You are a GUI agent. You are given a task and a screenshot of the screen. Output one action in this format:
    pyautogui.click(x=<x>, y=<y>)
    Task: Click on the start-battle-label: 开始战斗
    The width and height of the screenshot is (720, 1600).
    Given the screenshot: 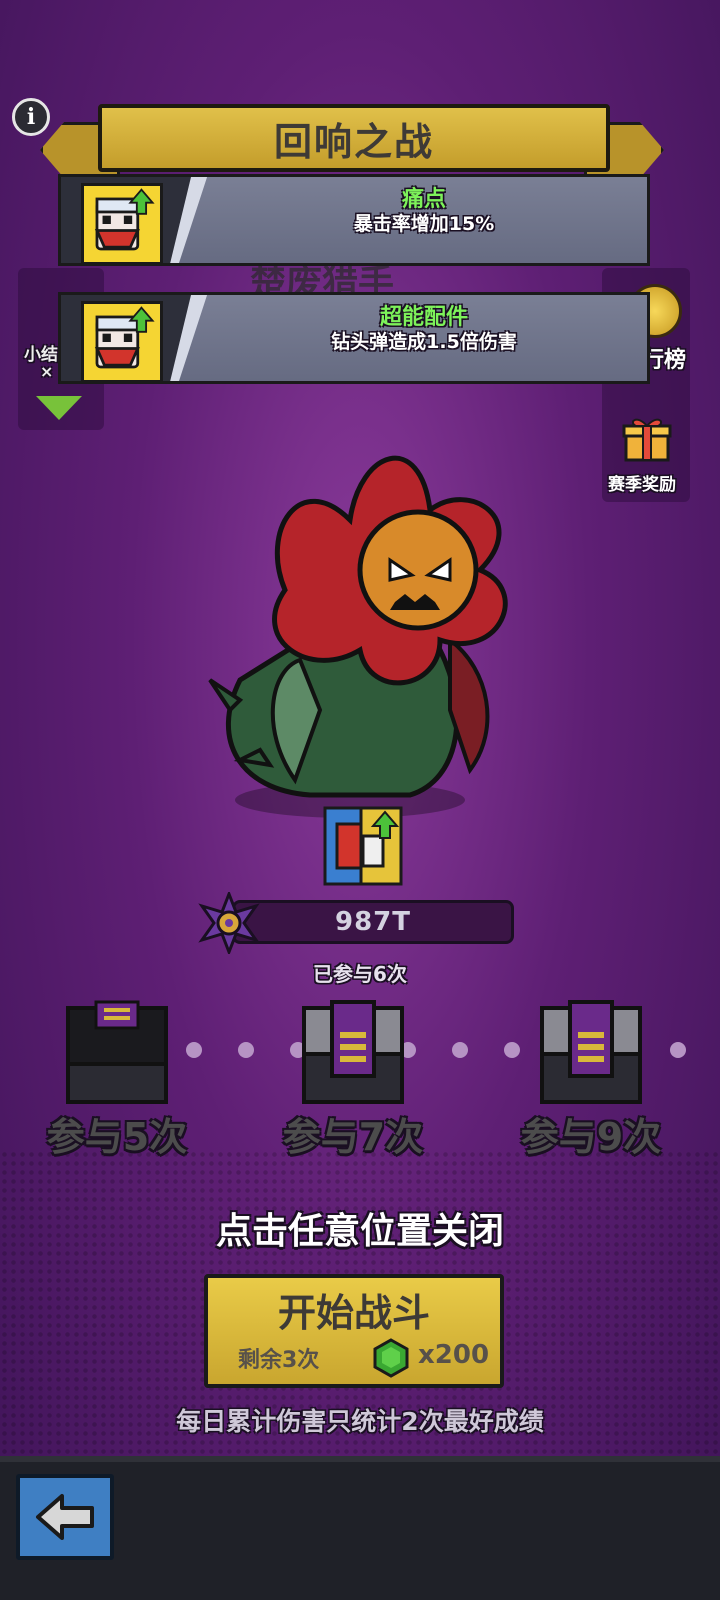 What is the action you would take?
    pyautogui.click(x=353, y=1313)
    